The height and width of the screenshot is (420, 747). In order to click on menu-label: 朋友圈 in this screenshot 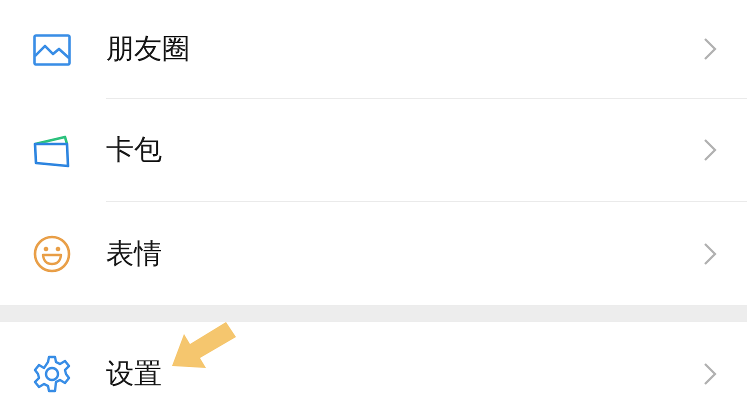, I will do `click(148, 49)`.